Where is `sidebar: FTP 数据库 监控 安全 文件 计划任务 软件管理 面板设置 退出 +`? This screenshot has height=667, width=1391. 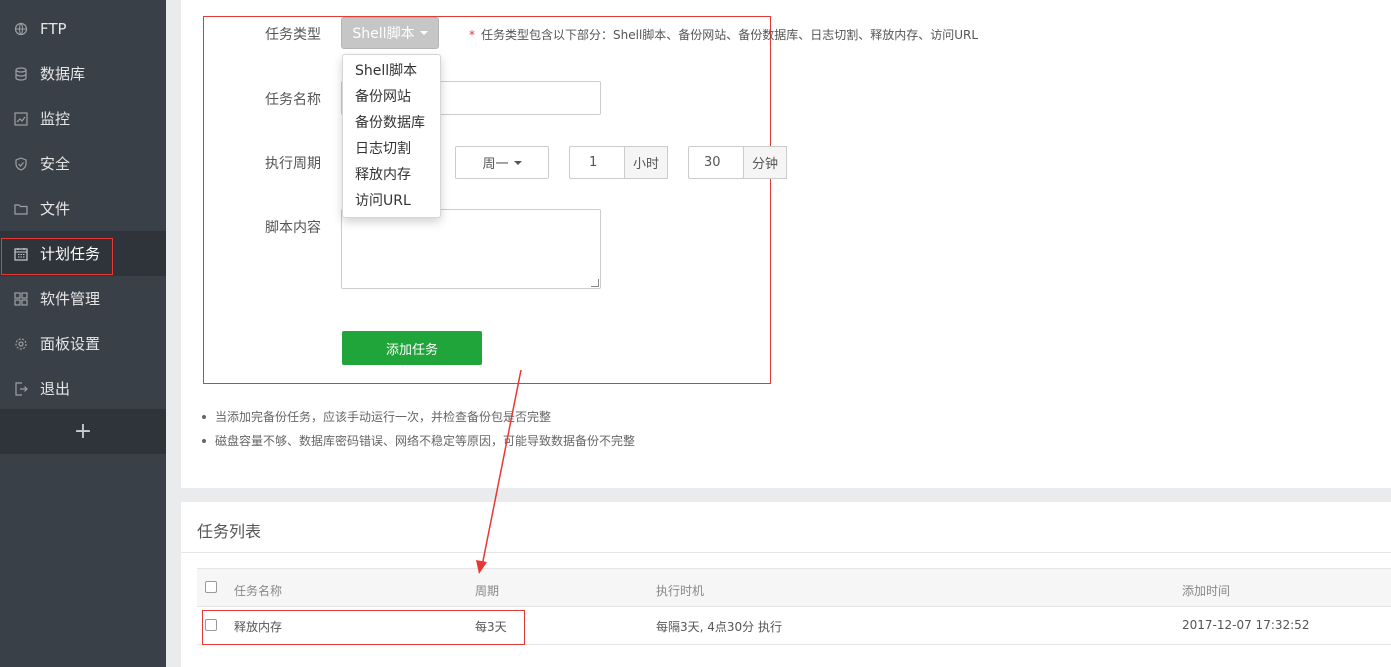
sidebar: FTP 数据库 监控 安全 文件 计划任务 软件管理 面板设置 退出 + is located at coordinates (83, 333).